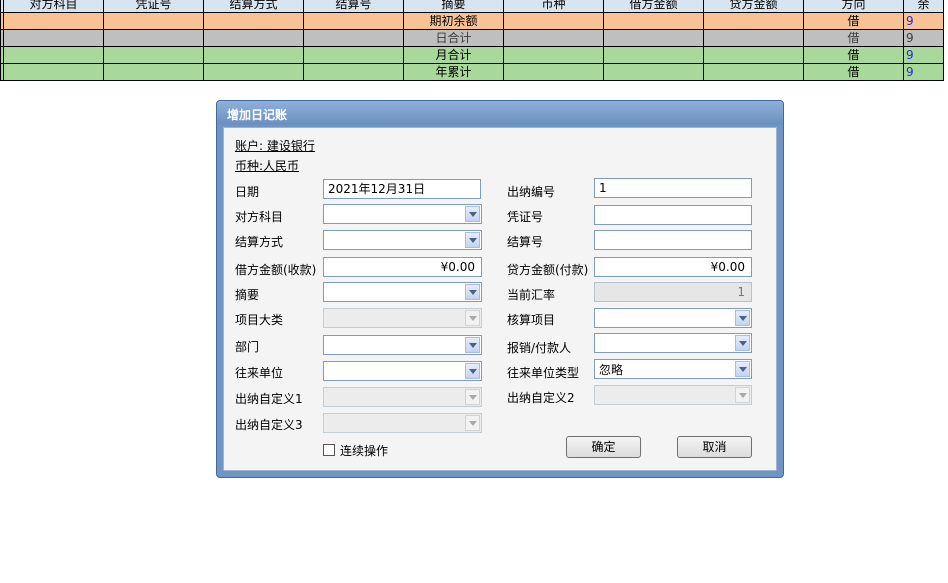  What do you see at coordinates (402, 423) in the screenshot?
I see `custom3-combo` at bounding box center [402, 423].